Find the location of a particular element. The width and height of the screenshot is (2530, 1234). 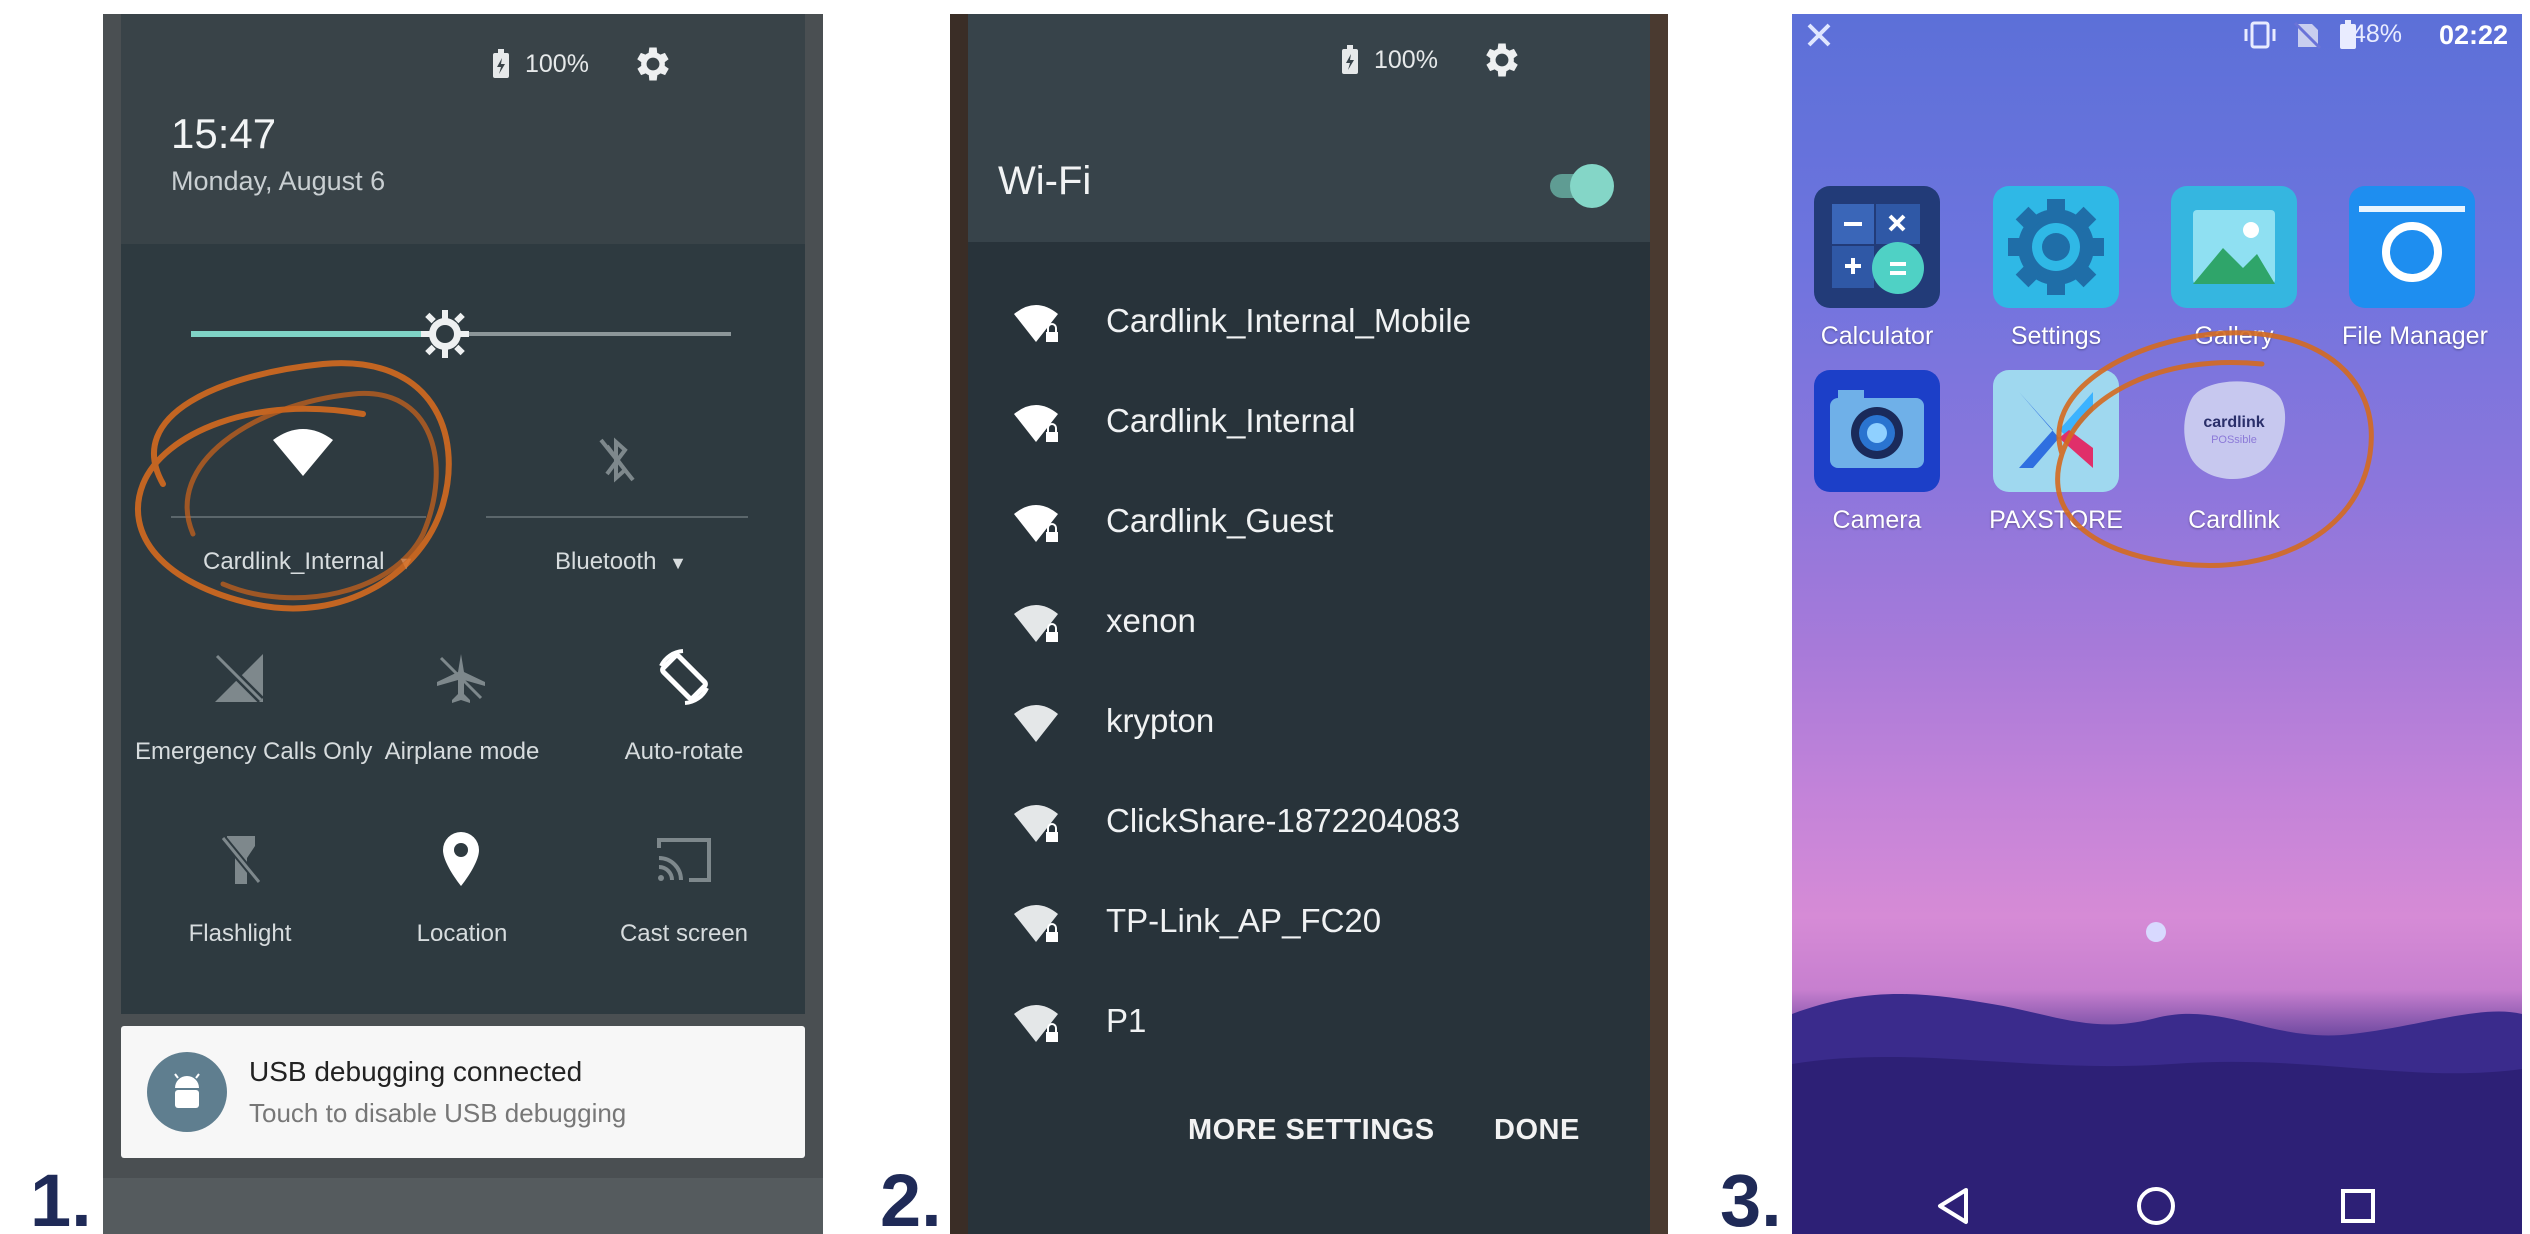

status-area: 100% is located at coordinates (1432, 60).